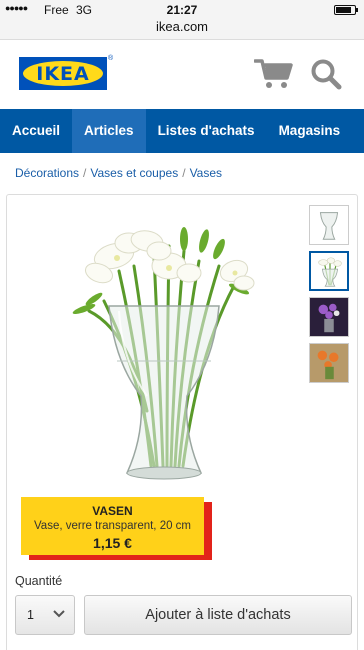 This screenshot has height=650, width=364. Describe the element at coordinates (30, 615) in the screenshot. I see `quantity-value: 1` at that location.